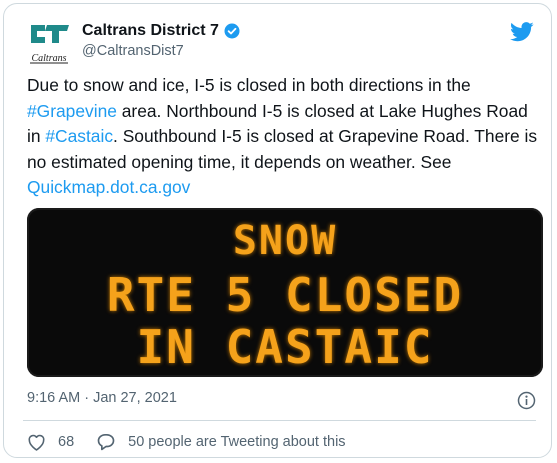 The image size is (557, 463). I want to click on author-name: Caltrans District 7, so click(161, 31).